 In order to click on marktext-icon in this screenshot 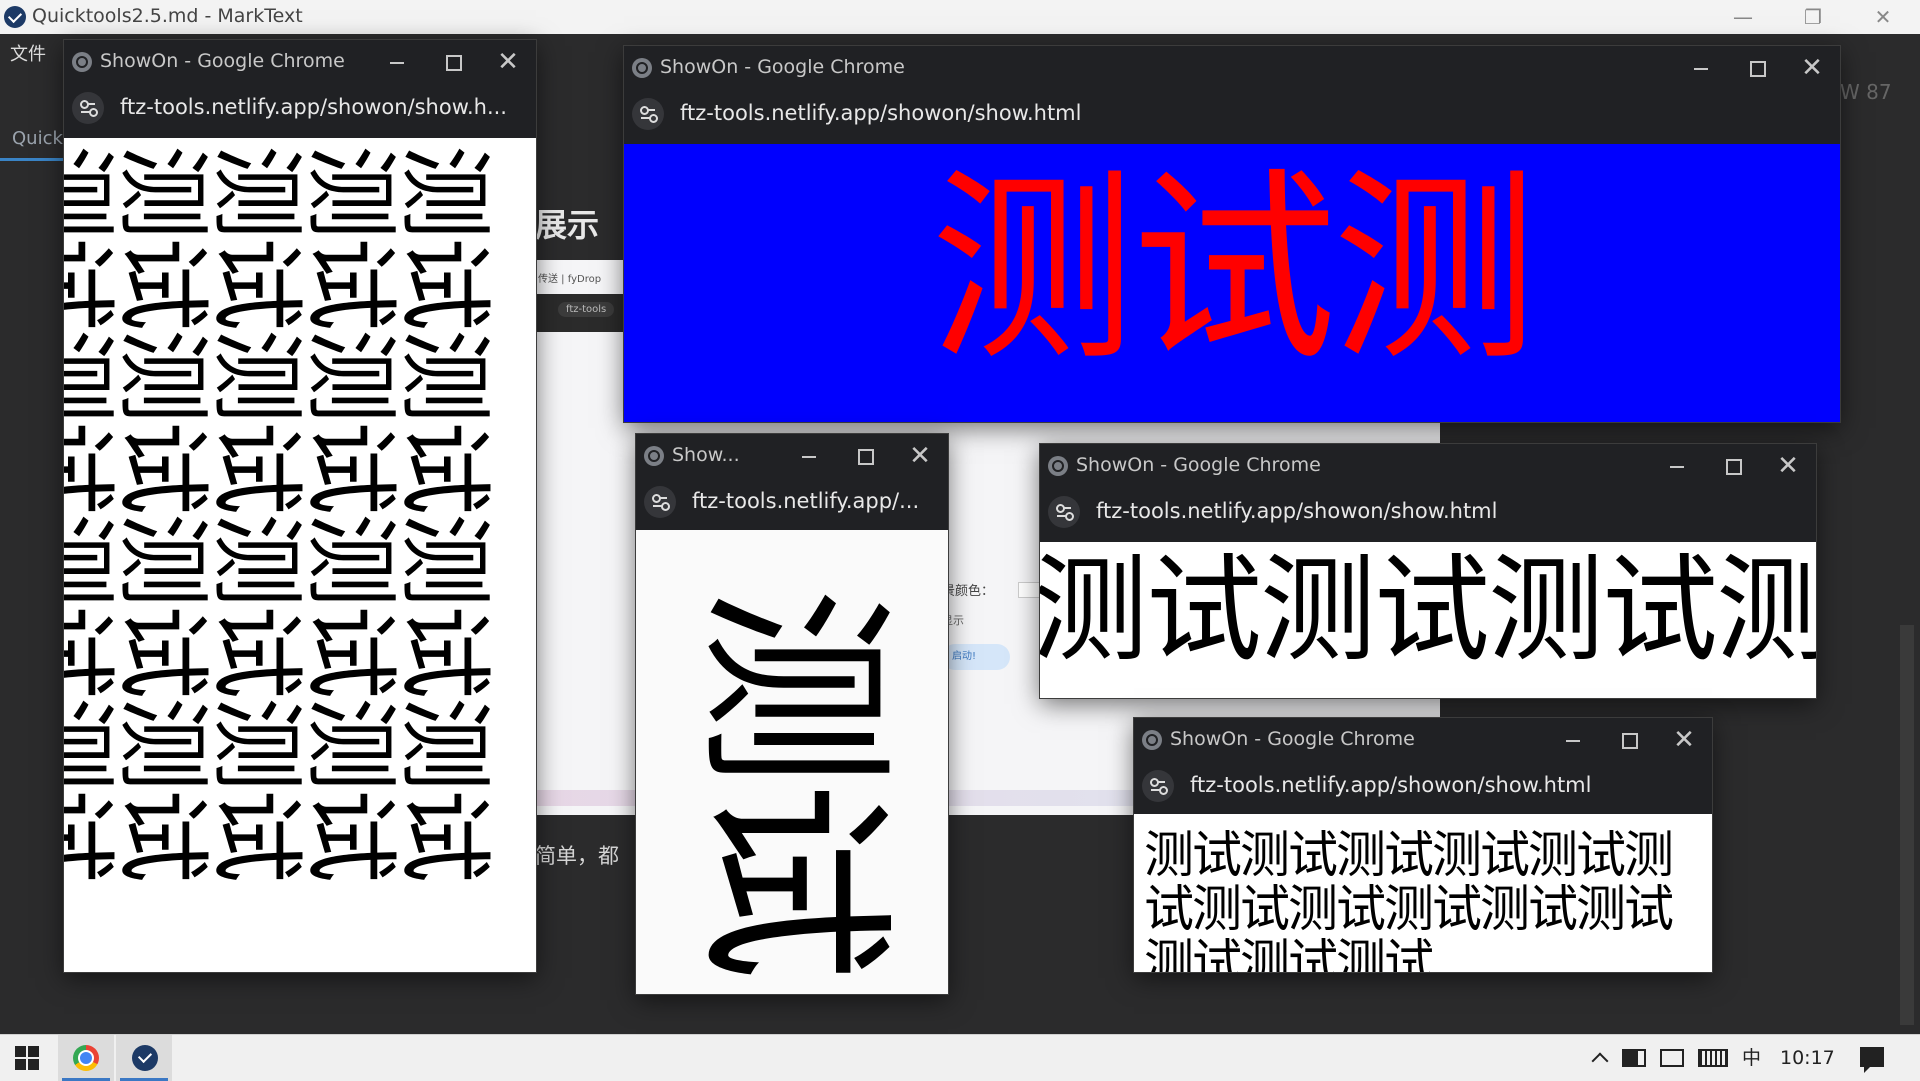, I will do `click(145, 1058)`.